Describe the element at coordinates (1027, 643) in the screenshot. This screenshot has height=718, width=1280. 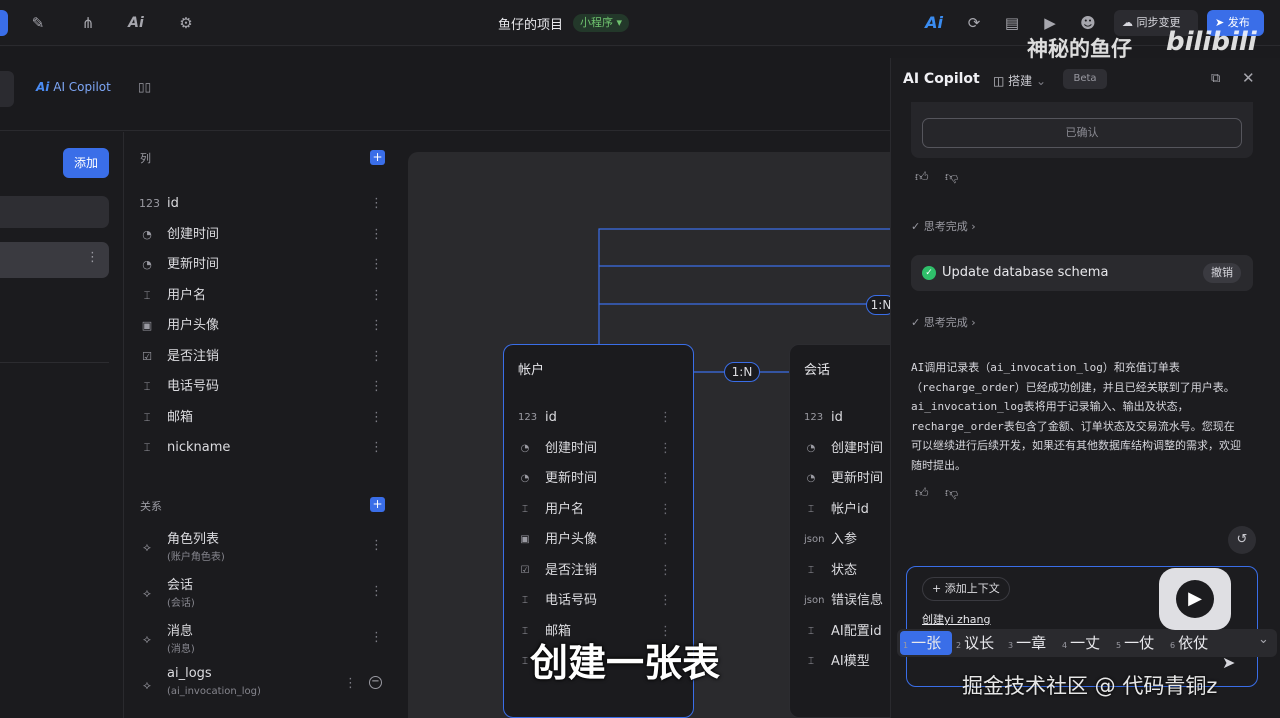
I see `ime-candidate: 3 一章` at that location.